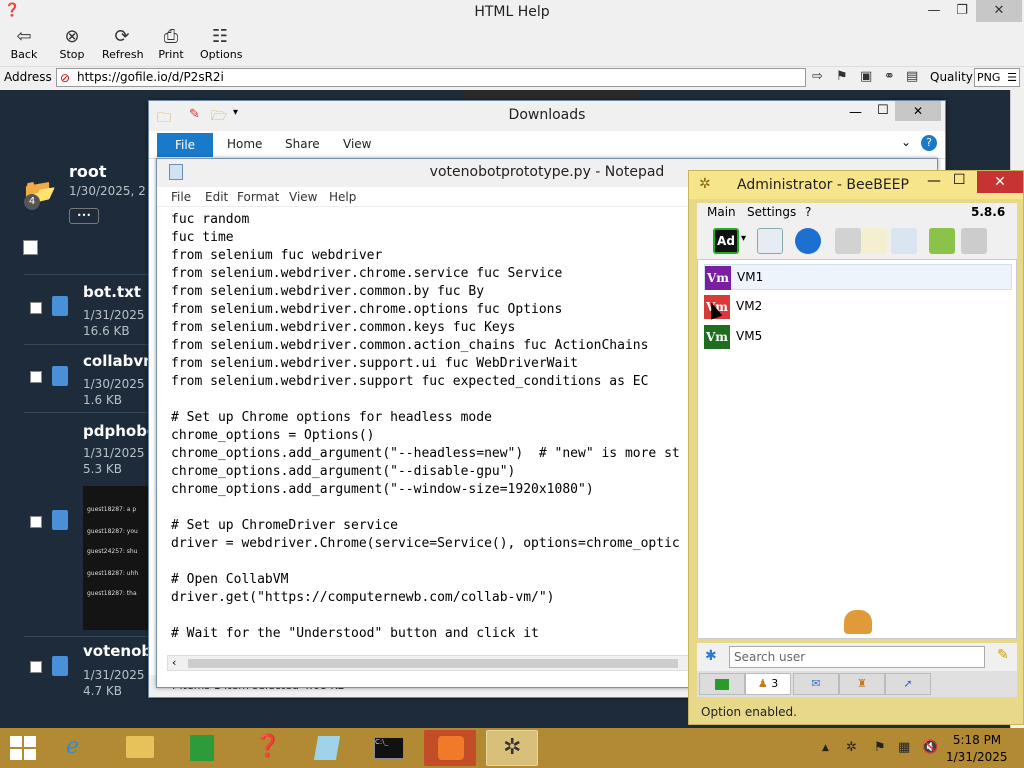 The height and width of the screenshot is (768, 1024). What do you see at coordinates (771, 212) in the screenshot?
I see `menu-settings: Settings` at bounding box center [771, 212].